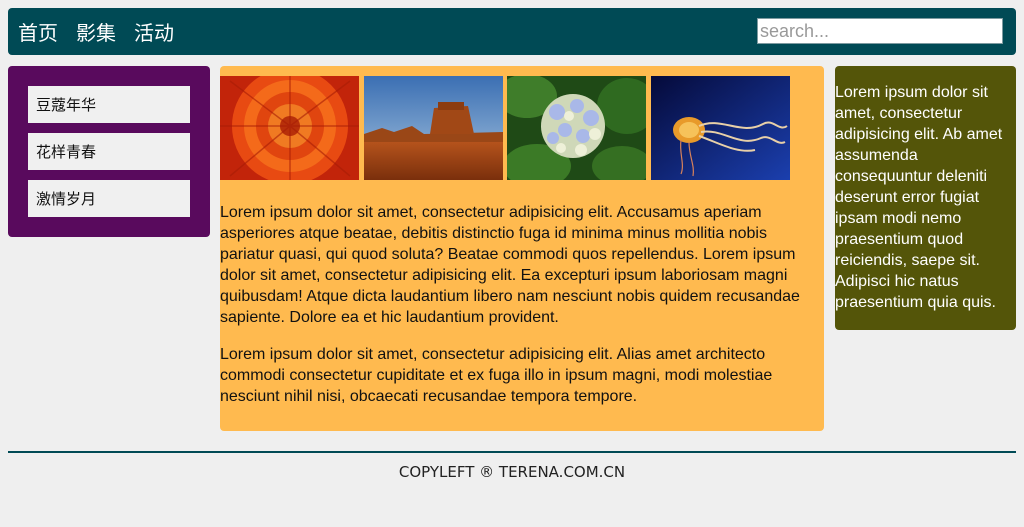  I want to click on search-input, so click(880, 31).